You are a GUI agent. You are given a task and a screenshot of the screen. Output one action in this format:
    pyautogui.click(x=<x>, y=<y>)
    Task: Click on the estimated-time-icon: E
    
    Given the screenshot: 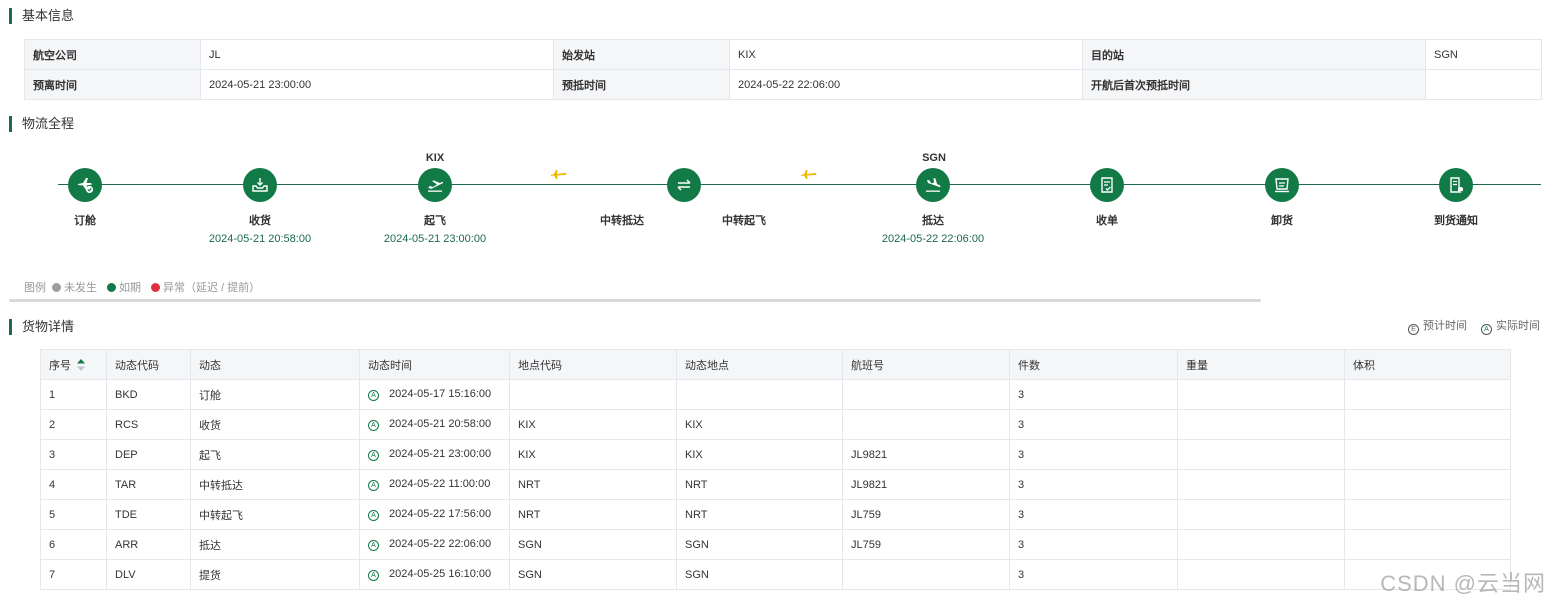 What is the action you would take?
    pyautogui.click(x=1413, y=329)
    